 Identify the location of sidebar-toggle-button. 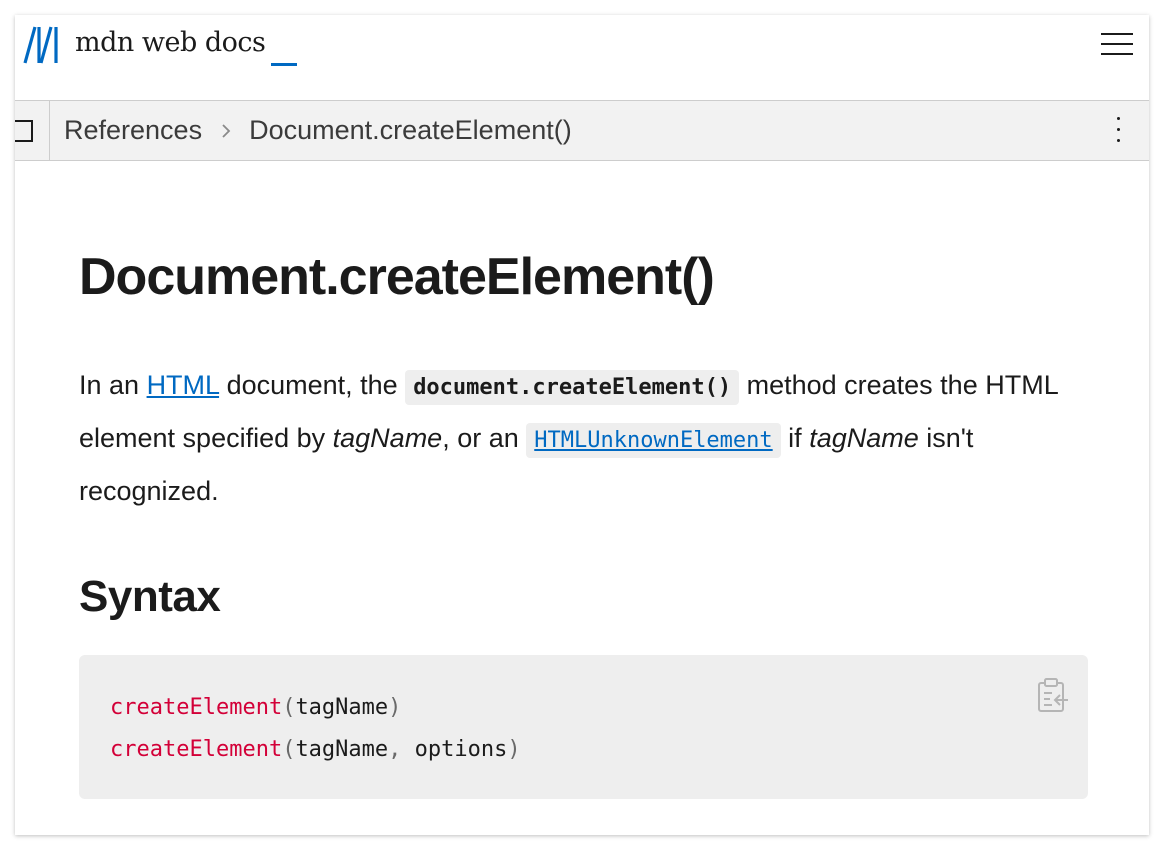
(32, 130).